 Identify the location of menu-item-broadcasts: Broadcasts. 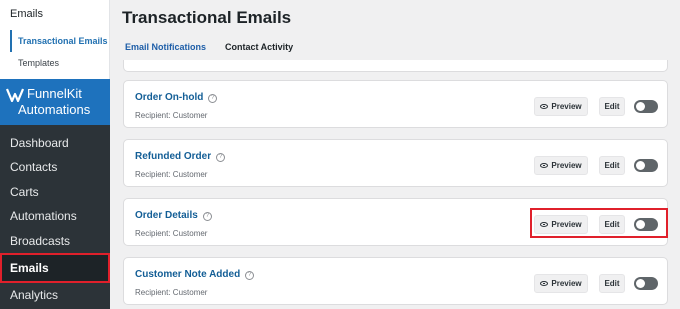
(55, 241).